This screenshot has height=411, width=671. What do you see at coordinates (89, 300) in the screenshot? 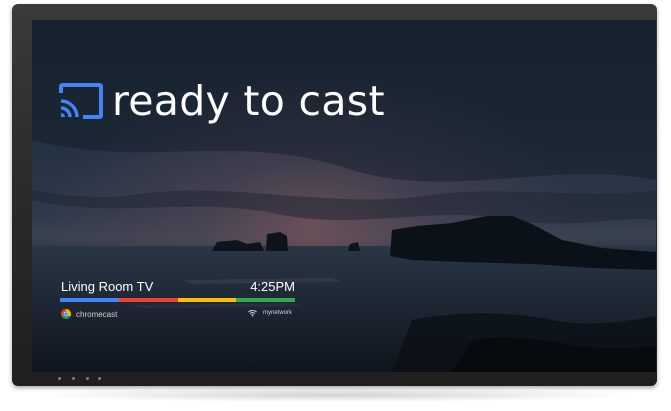
I see `color-bar-segment-blue` at bounding box center [89, 300].